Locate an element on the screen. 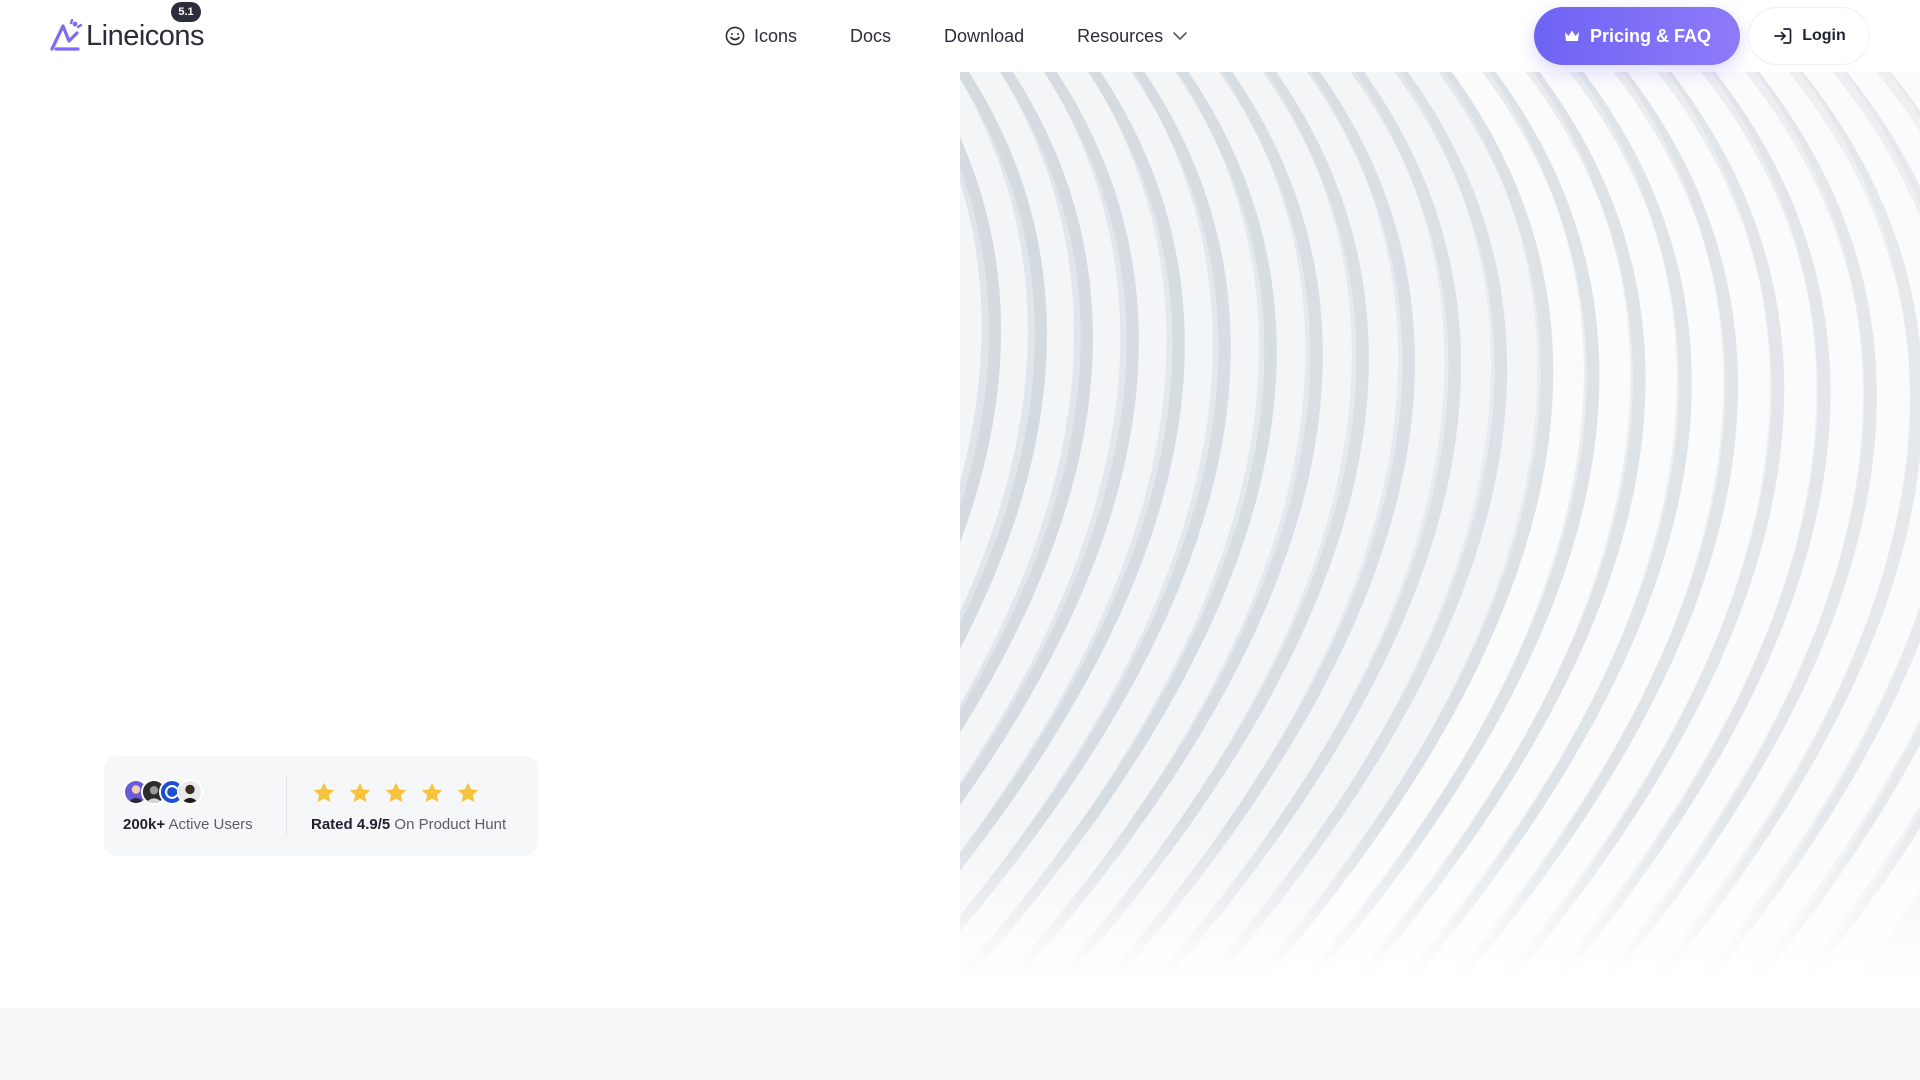 This screenshot has height=1080, width=1920. version-badge: 5.1 is located at coordinates (186, 12).